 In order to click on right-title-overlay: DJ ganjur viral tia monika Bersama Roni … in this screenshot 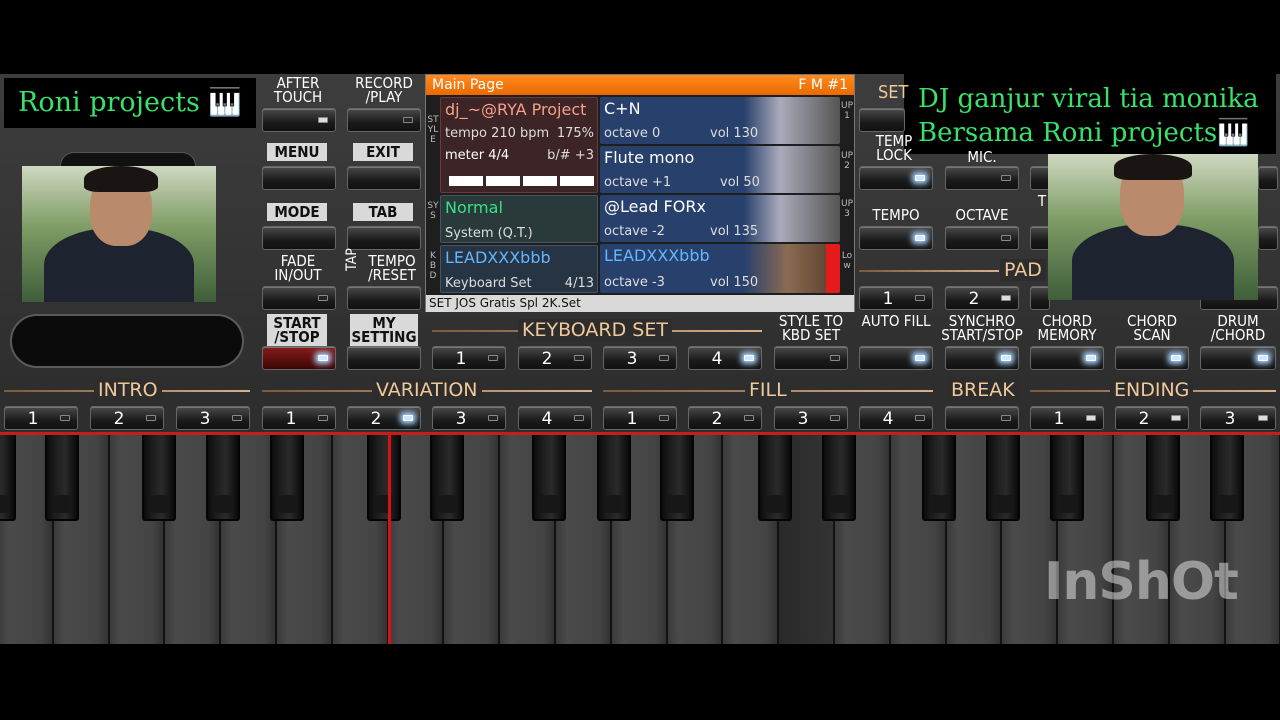, I will do `click(1090, 114)`.